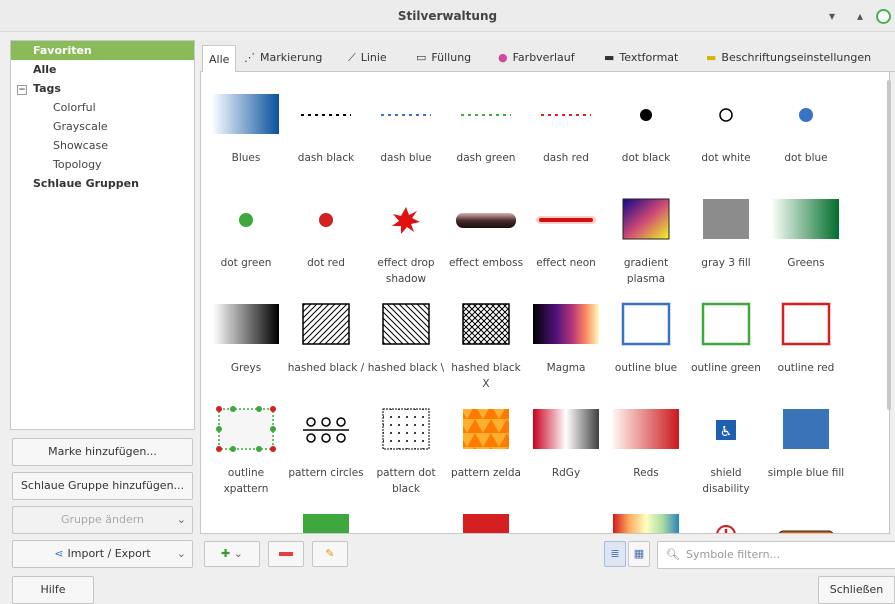  Describe the element at coordinates (59, 553) in the screenshot. I see `share-icon: ⋖` at that location.